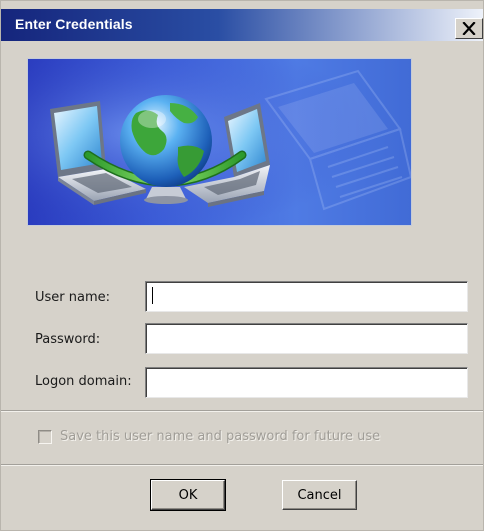  Describe the element at coordinates (152, 295) in the screenshot. I see `text-caret` at that location.